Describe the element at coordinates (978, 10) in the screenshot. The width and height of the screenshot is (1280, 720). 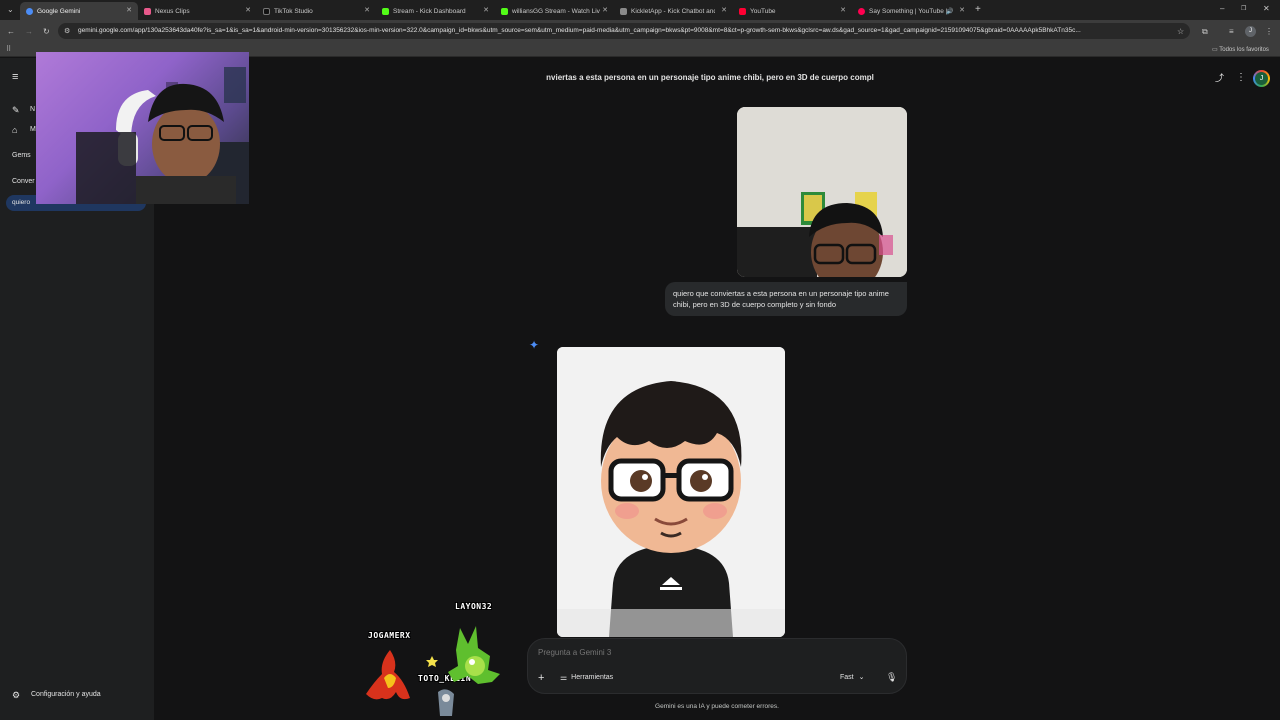
I see `new-tab-icon: +` at that location.